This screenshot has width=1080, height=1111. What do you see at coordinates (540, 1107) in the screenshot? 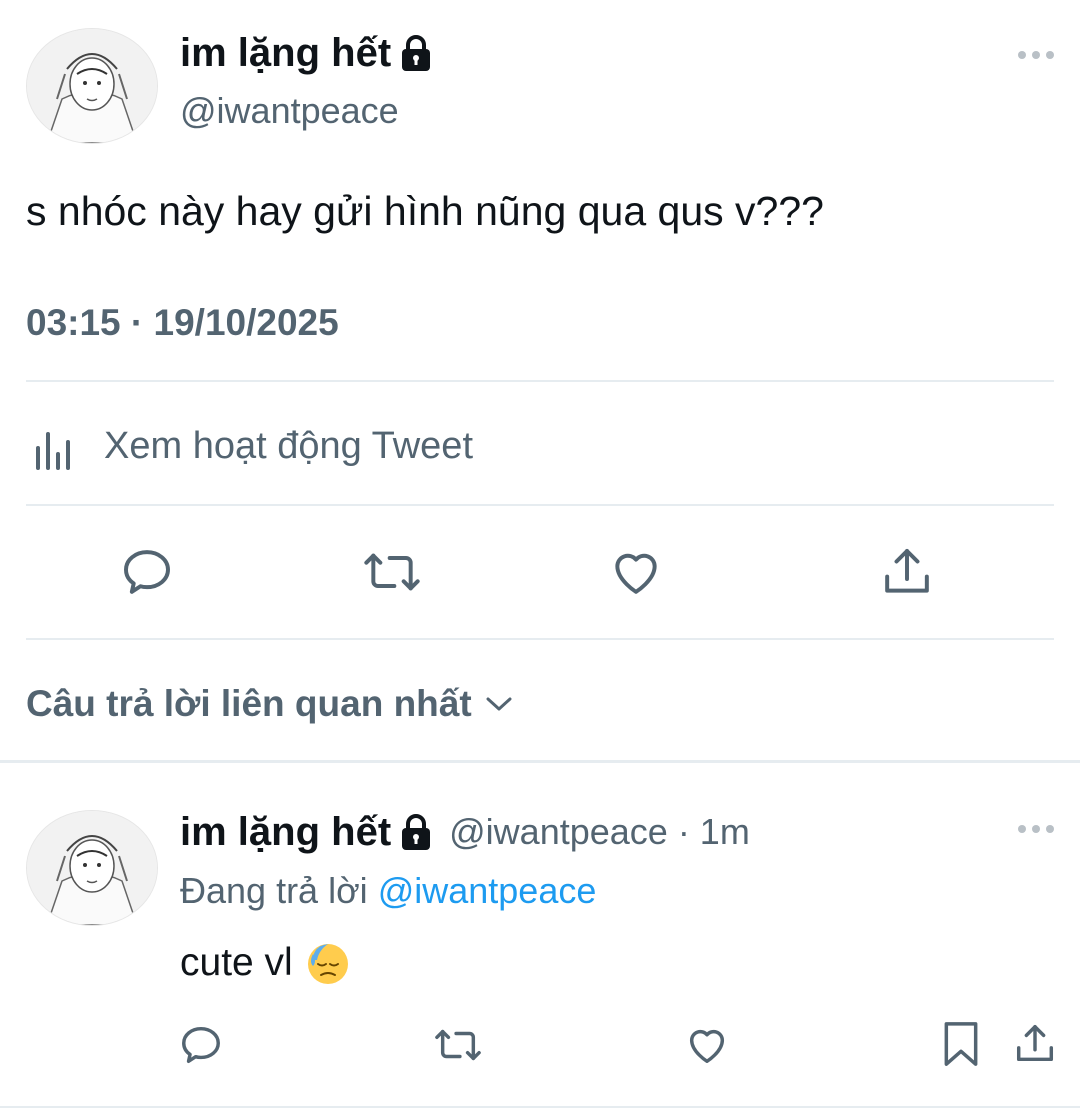
I see `bottom-divider` at bounding box center [540, 1107].